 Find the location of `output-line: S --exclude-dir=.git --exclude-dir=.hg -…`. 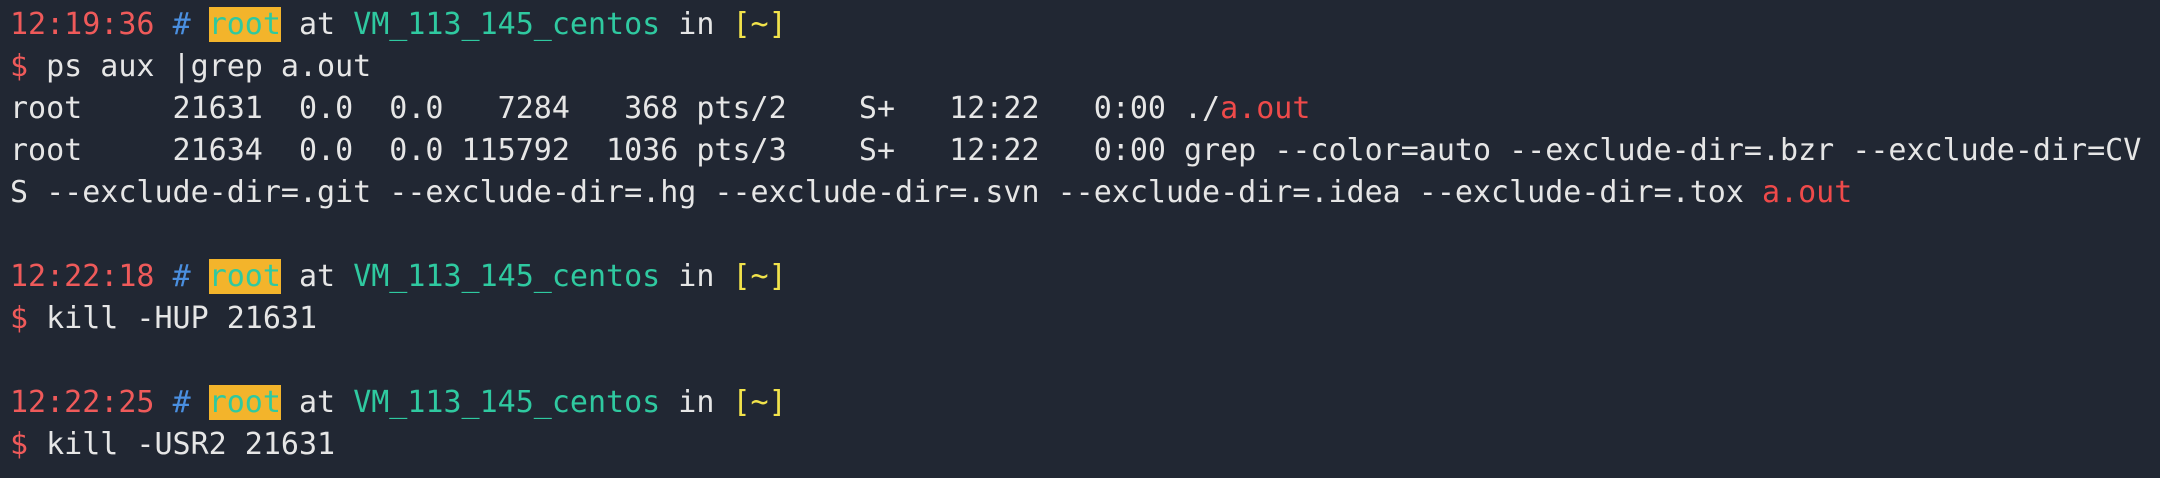

output-line: S --exclude-dir=.git --exclude-dir=.hg -… is located at coordinates (1085, 193).